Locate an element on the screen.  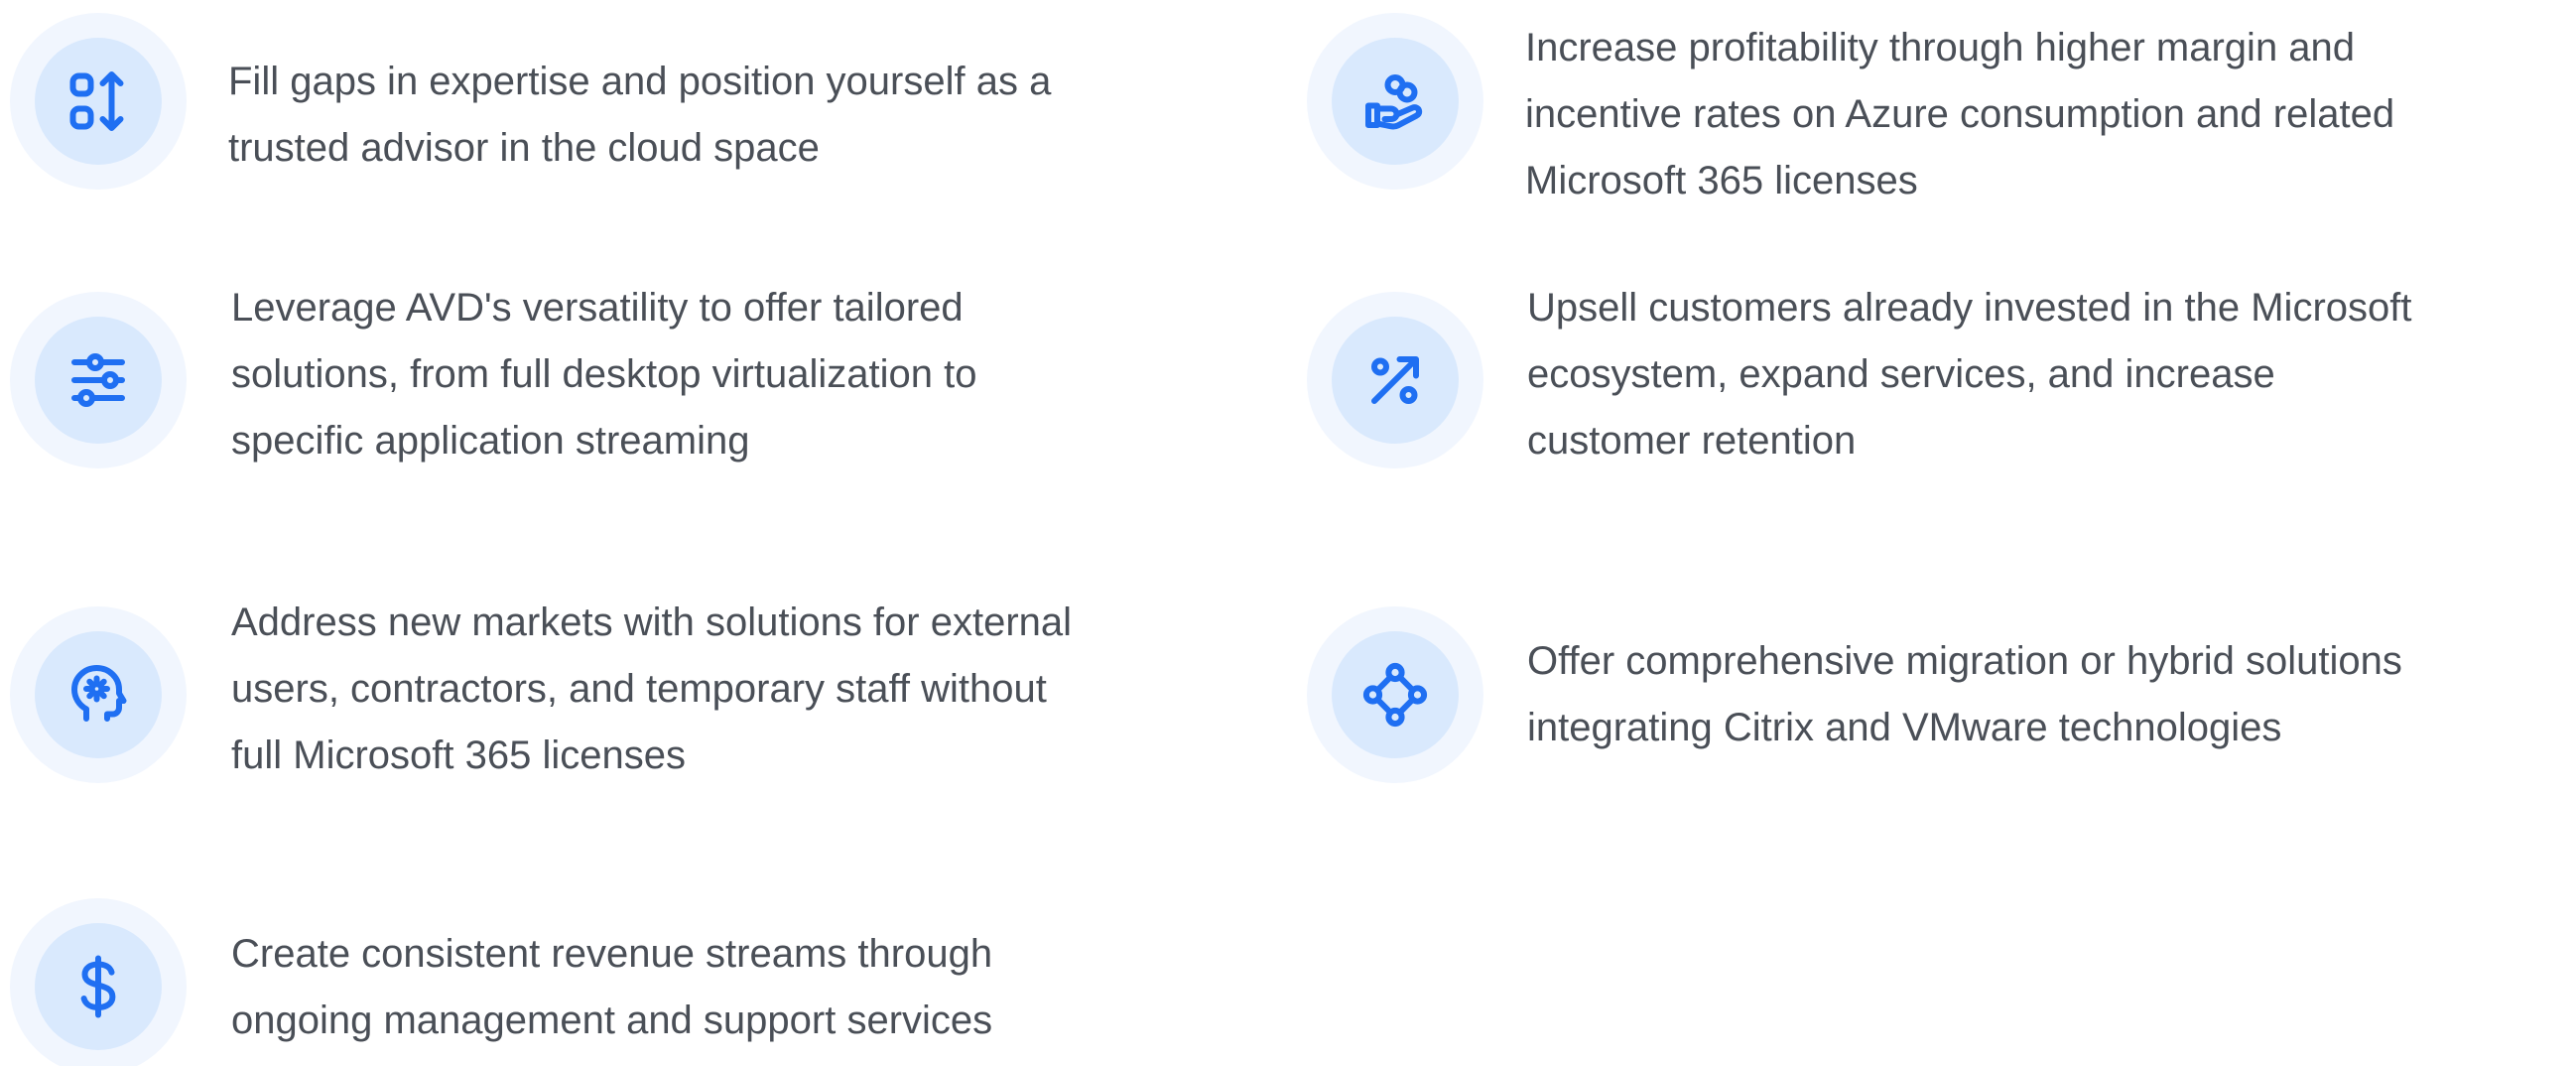
sliders-icon is located at coordinates (99, 380).